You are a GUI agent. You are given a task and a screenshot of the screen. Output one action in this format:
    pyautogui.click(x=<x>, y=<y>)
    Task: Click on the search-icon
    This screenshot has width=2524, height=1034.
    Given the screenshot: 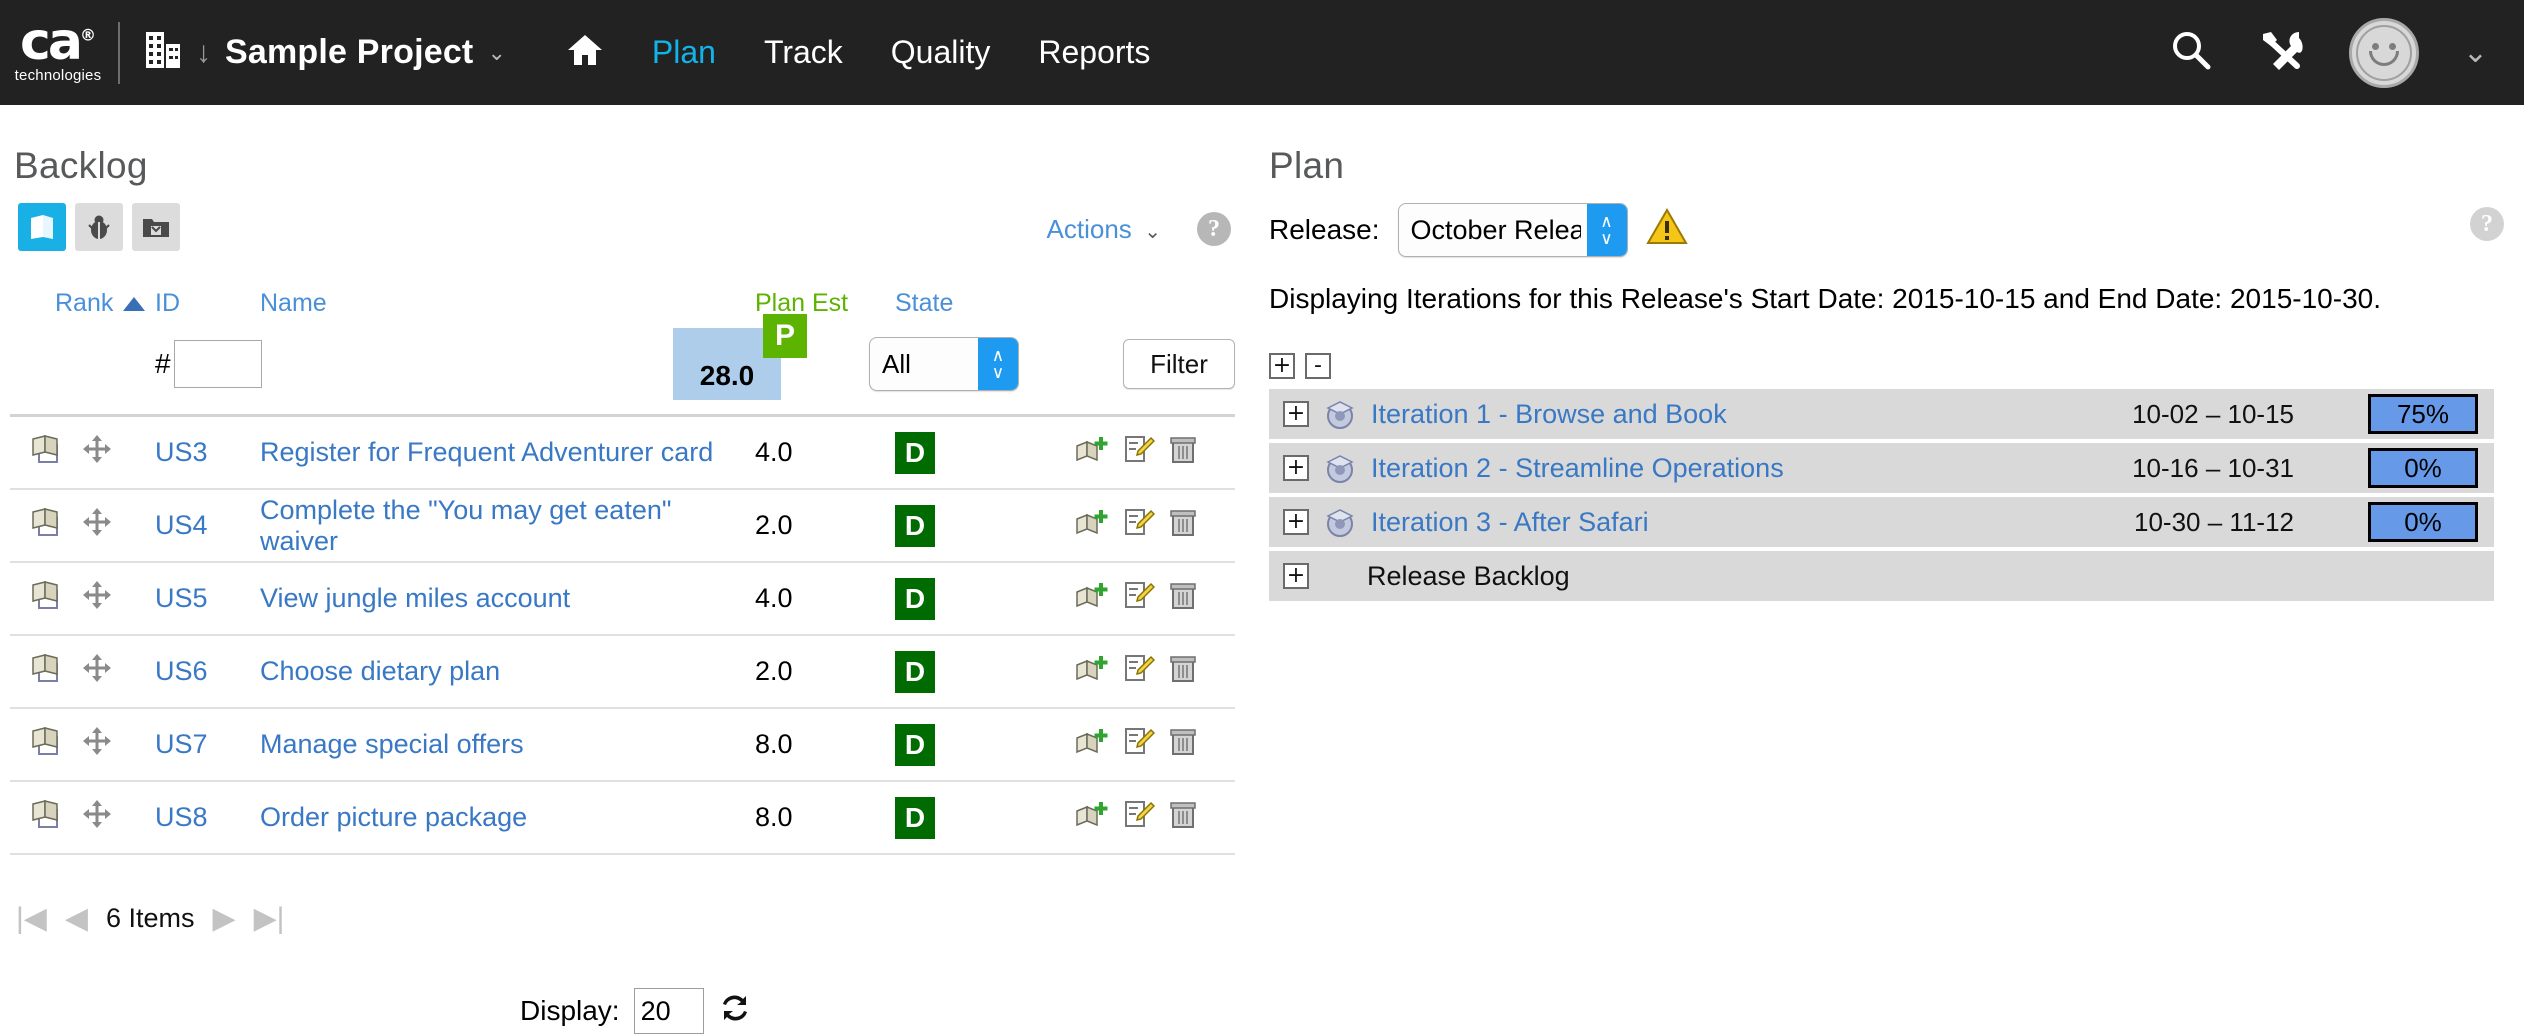 What is the action you would take?
    pyautogui.click(x=2191, y=52)
    